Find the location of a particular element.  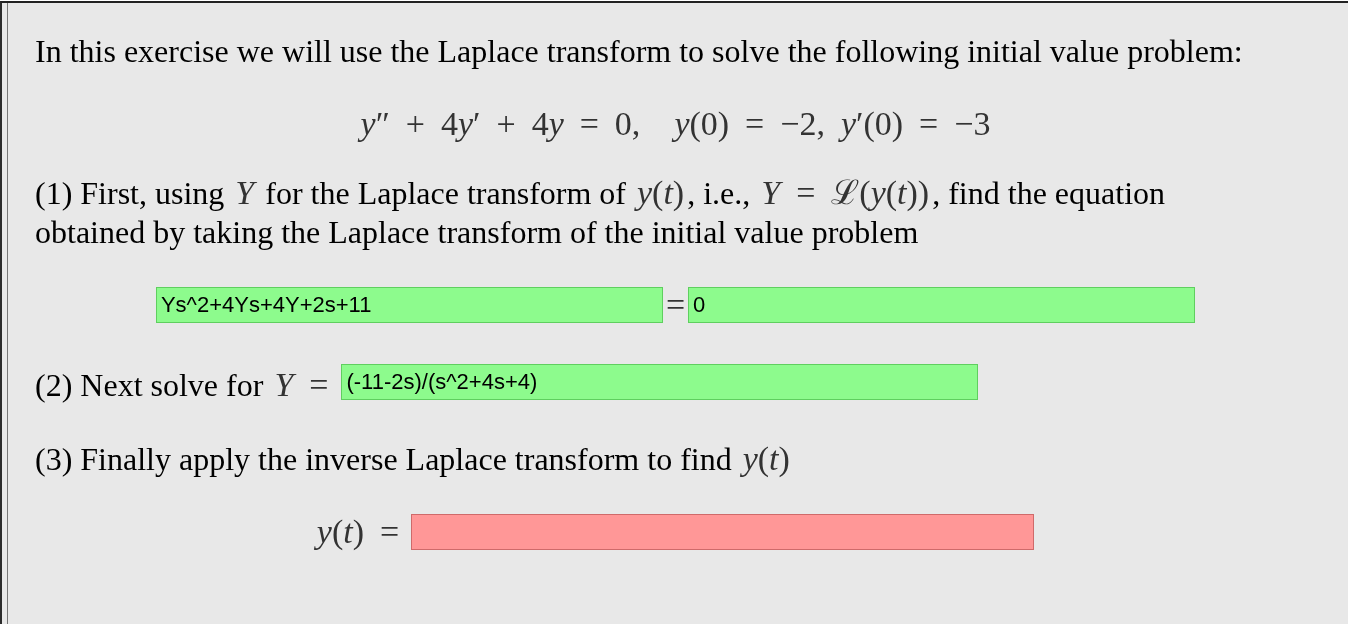

math-label: y(t) = is located at coordinates (358, 532).